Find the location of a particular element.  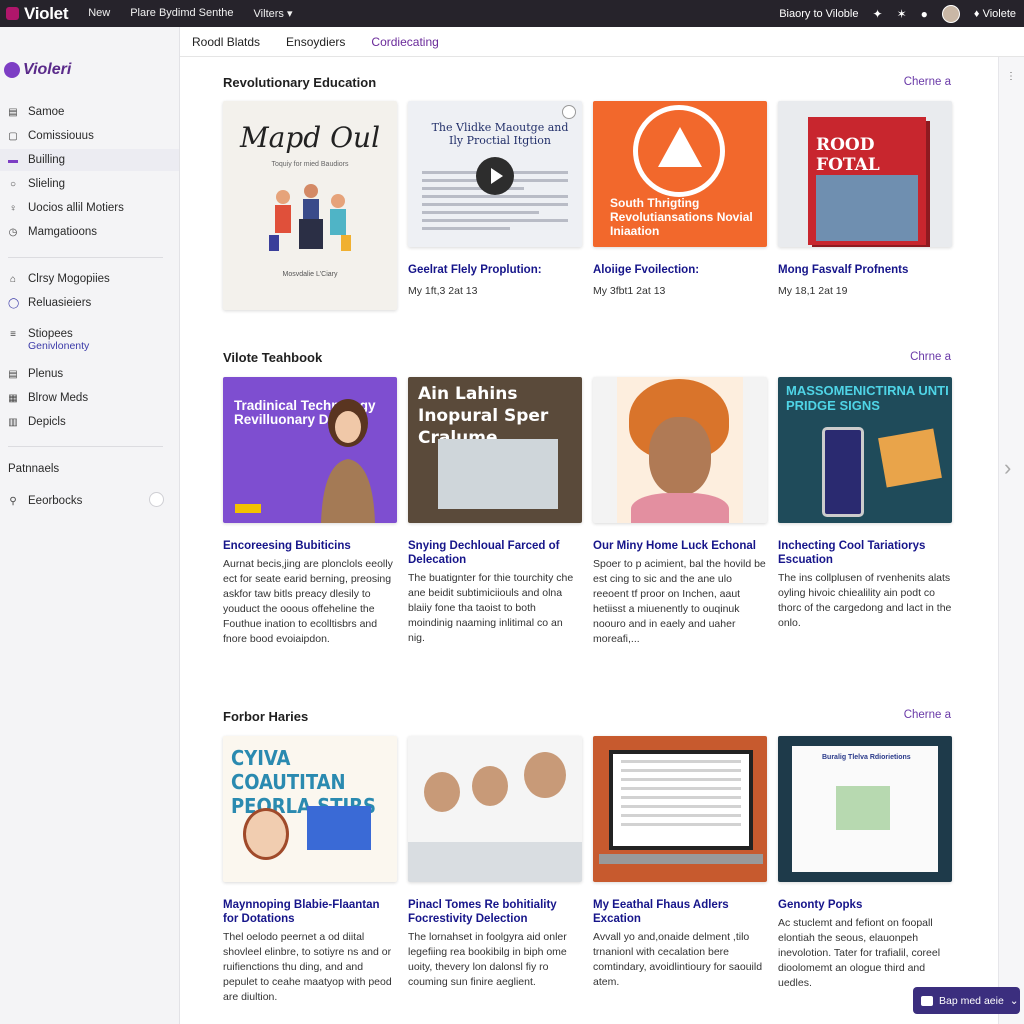

card-thumbnail: ROOD FOTAL is located at coordinates (865, 174).